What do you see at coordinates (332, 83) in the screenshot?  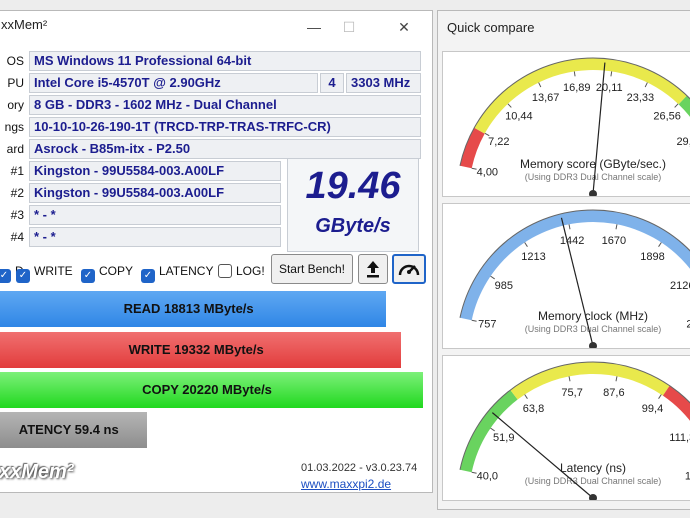 I see `cpu-cores: 4` at bounding box center [332, 83].